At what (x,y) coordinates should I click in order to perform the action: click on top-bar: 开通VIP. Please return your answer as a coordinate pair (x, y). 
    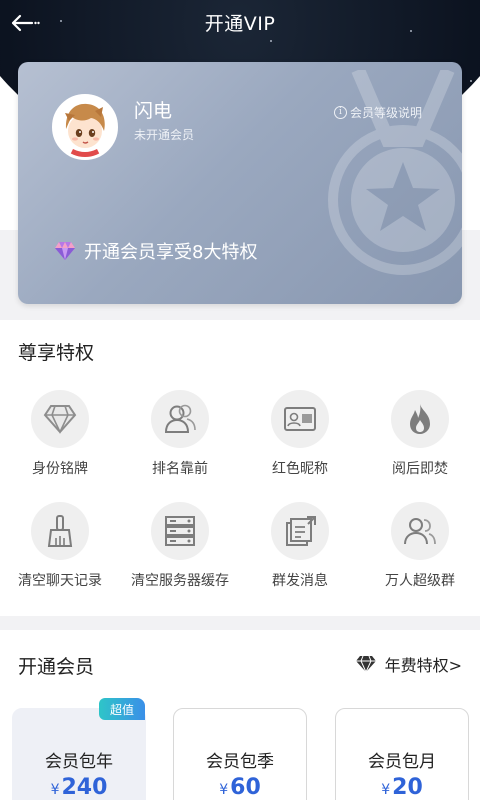
    Looking at the image, I should click on (240, 22).